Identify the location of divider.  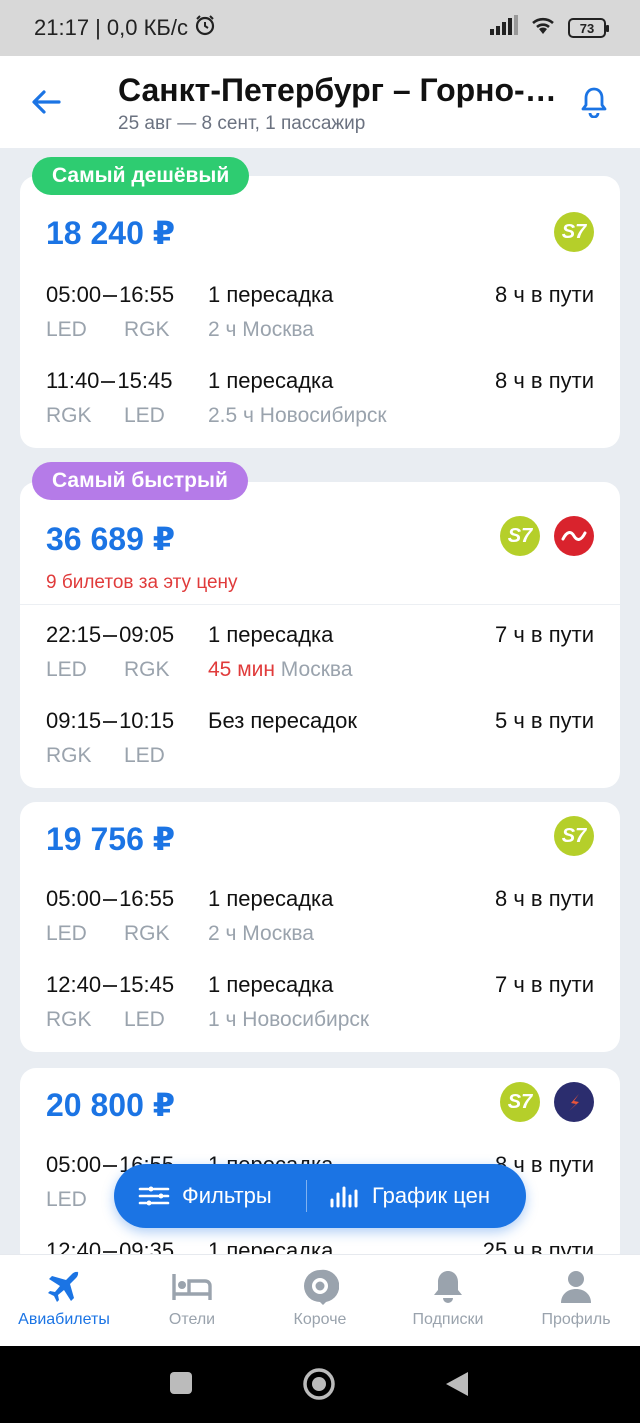
(320, 604).